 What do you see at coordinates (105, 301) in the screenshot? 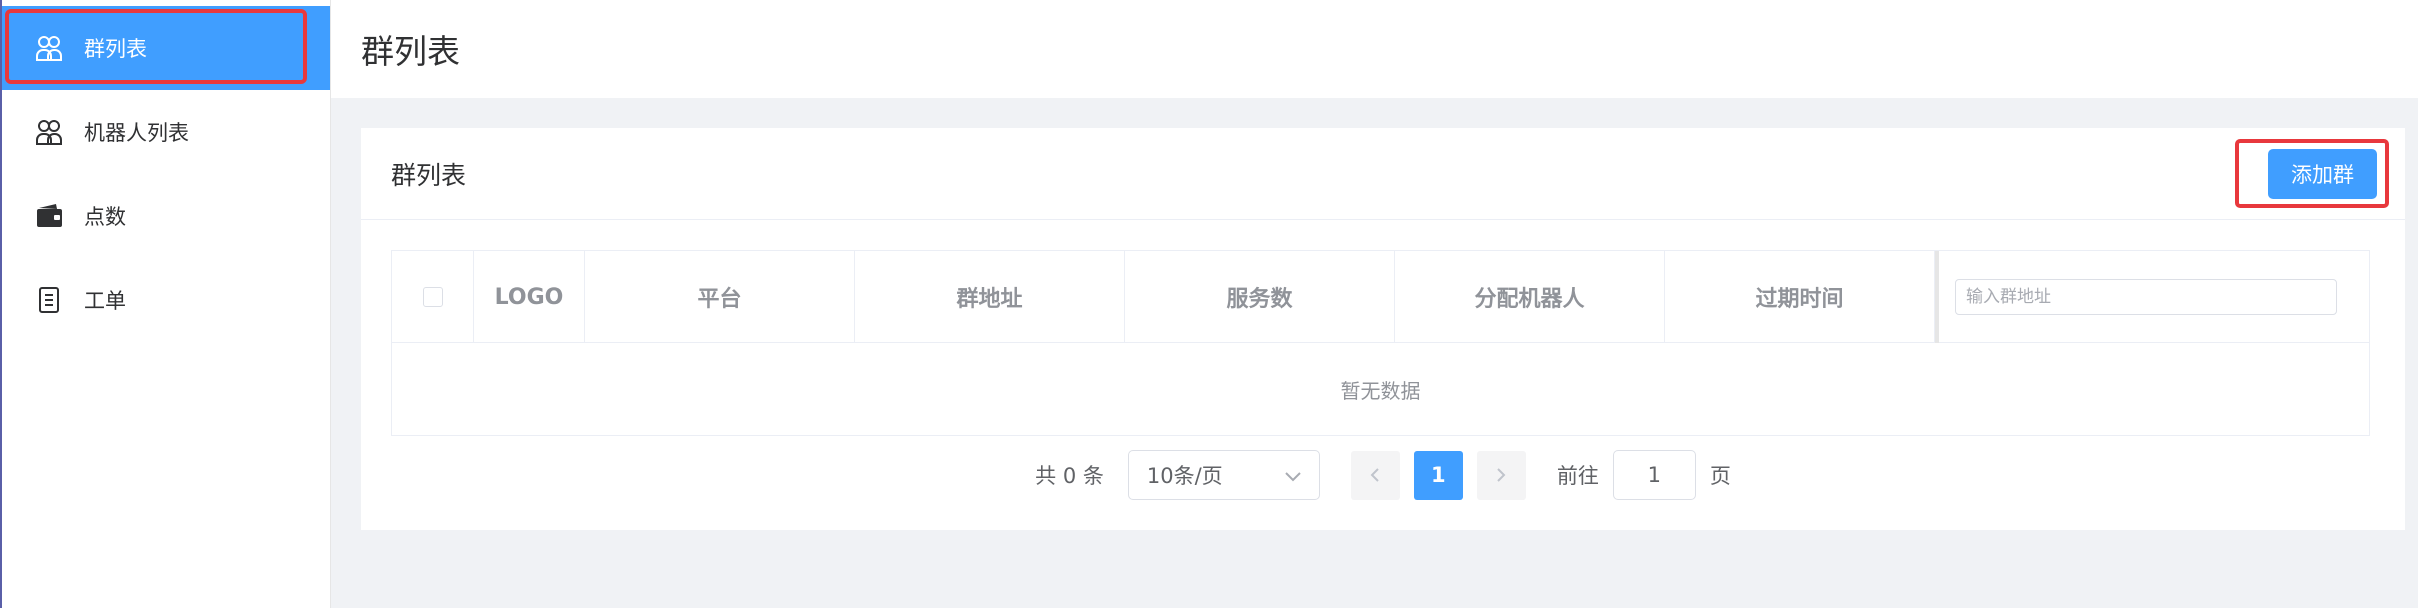
I see `sidebar-item-label: 工单` at bounding box center [105, 301].